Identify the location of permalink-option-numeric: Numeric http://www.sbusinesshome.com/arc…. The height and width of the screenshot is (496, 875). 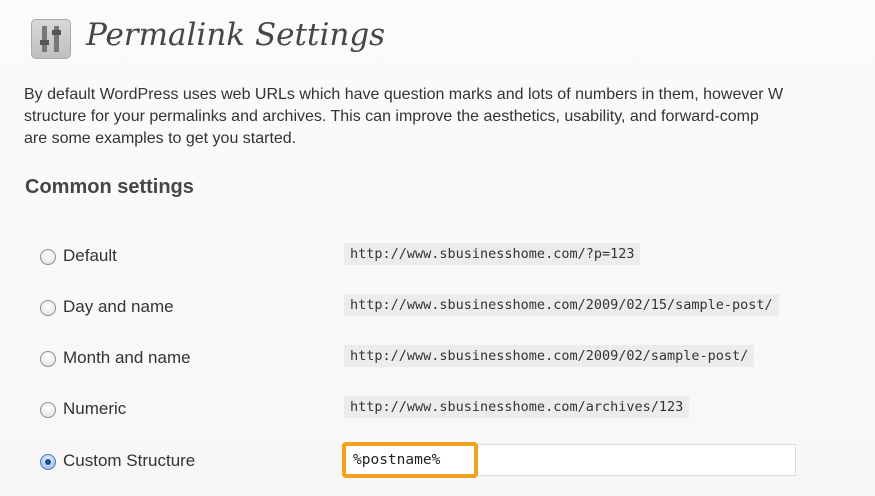
(450, 411).